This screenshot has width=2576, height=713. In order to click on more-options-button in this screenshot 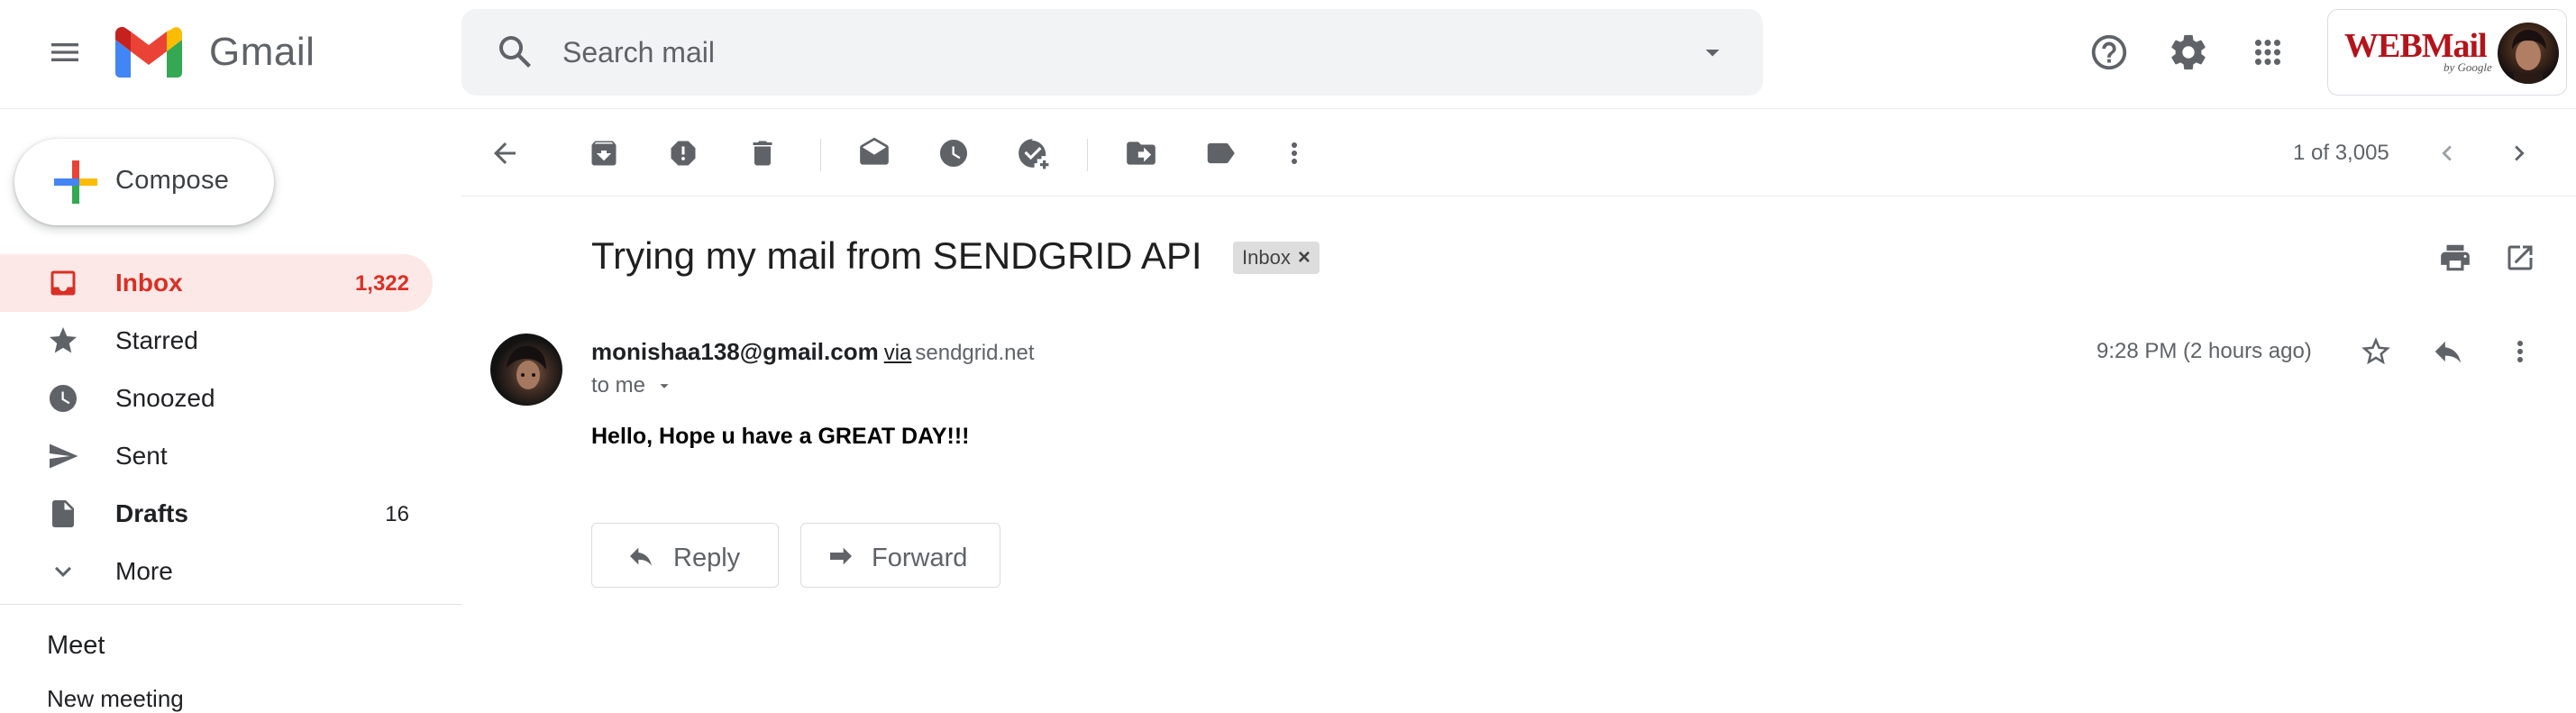, I will do `click(1294, 153)`.